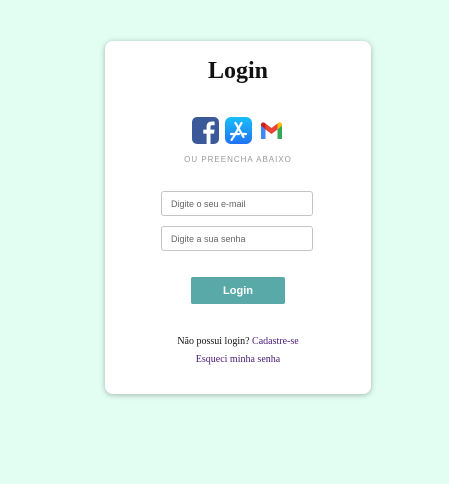  Describe the element at coordinates (237, 203) in the screenshot. I see `email-field` at that location.